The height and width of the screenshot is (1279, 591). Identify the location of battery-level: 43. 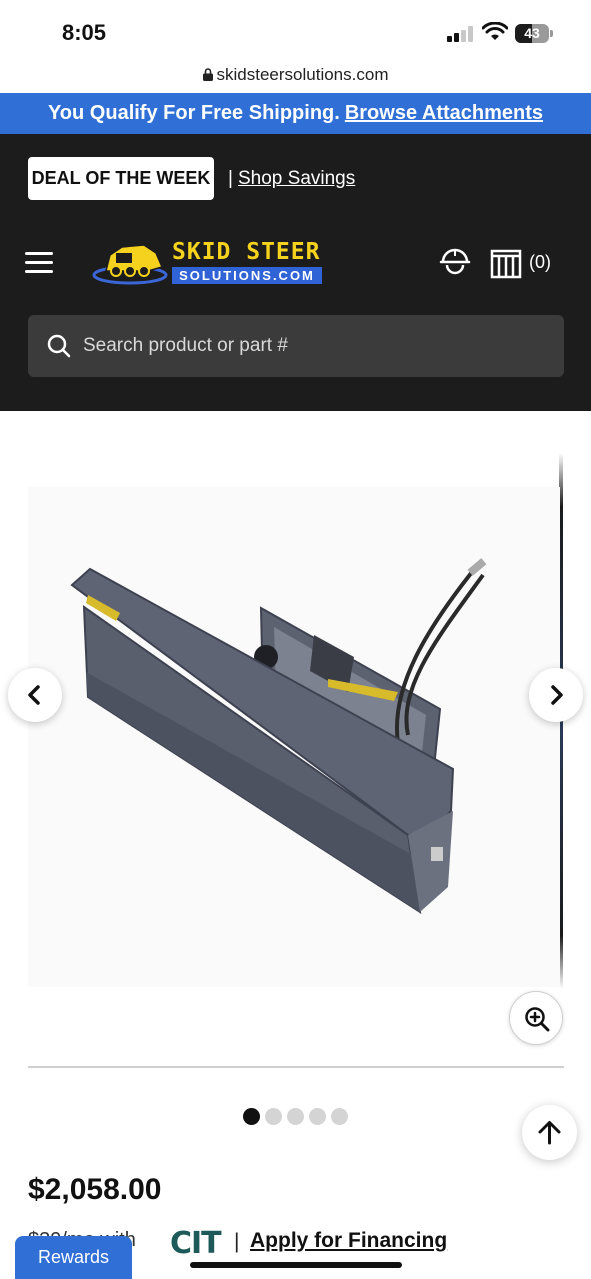
(532, 33).